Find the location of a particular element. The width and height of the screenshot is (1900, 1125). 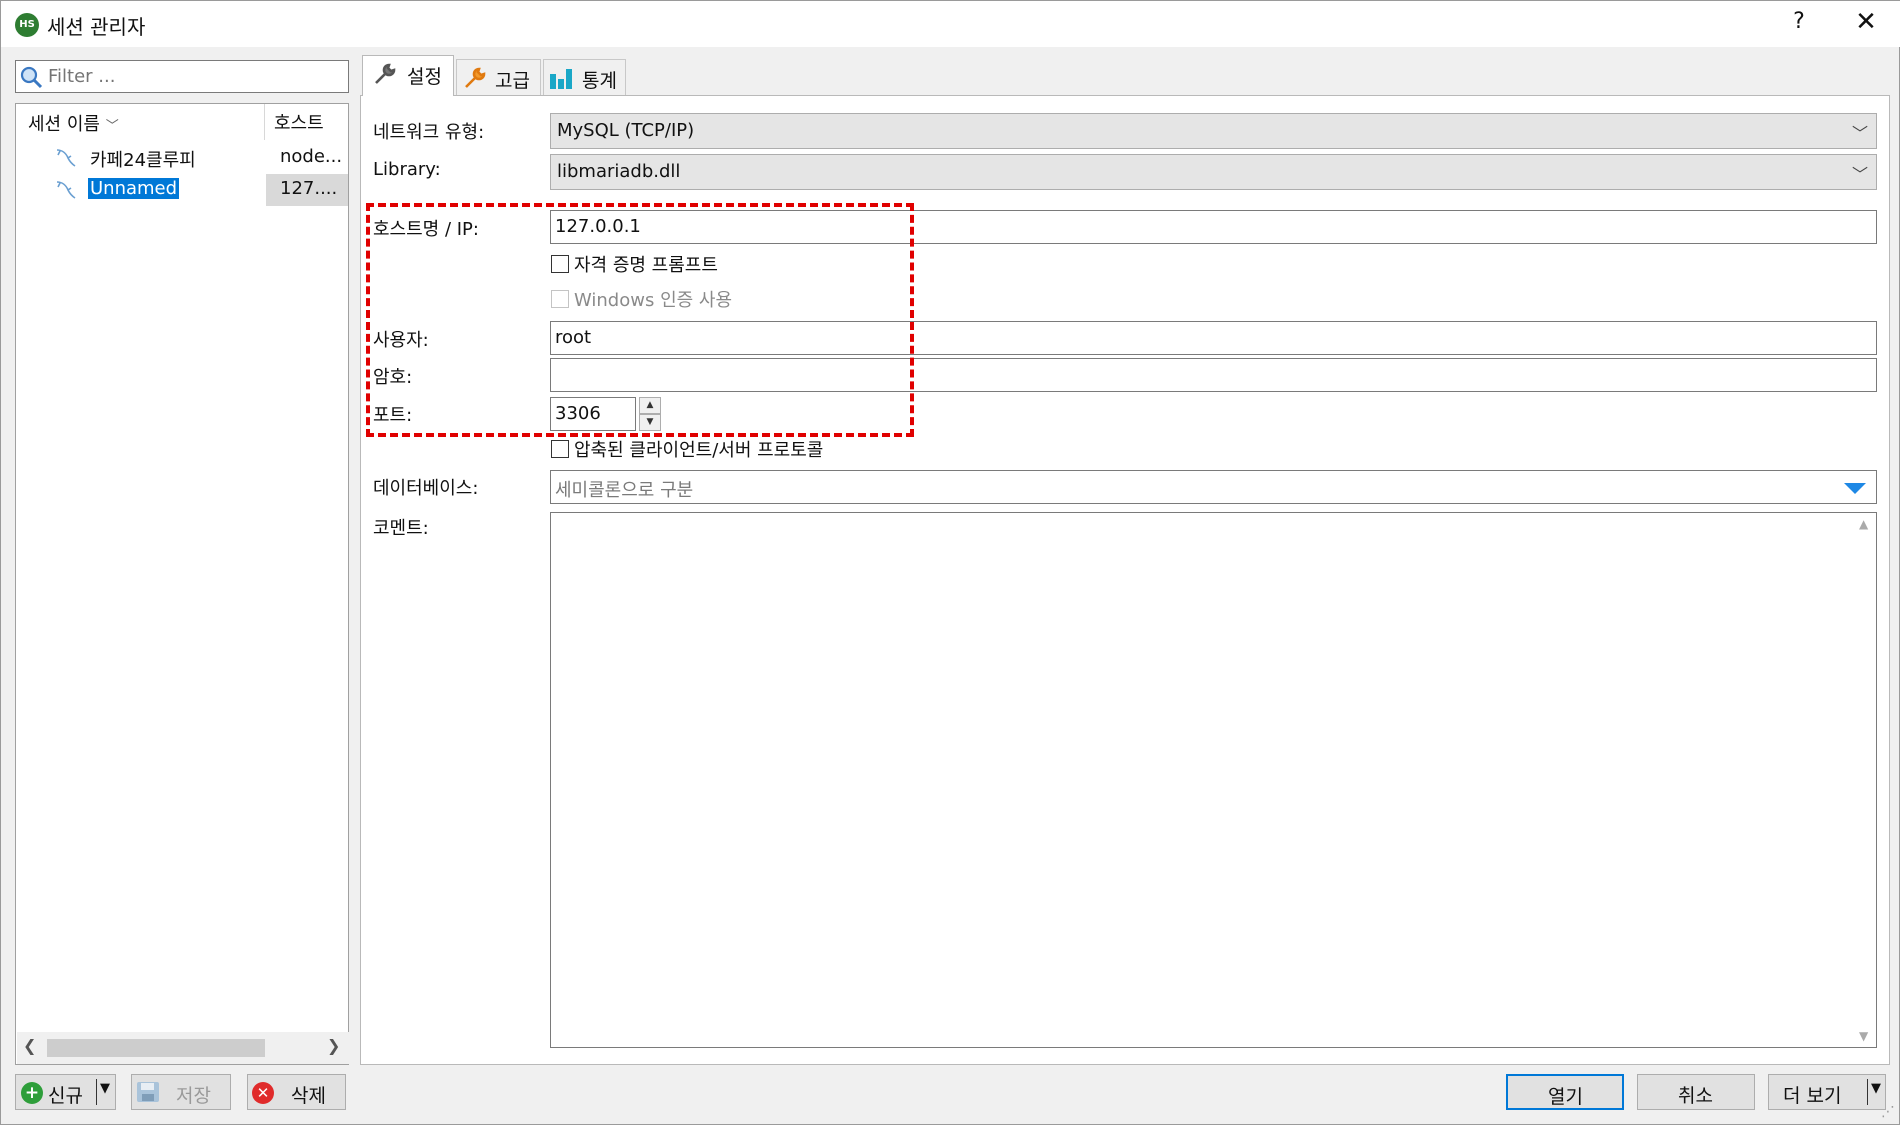

network-type-select: MySQL (TCP/IP) ﹀ is located at coordinates (1213, 131).